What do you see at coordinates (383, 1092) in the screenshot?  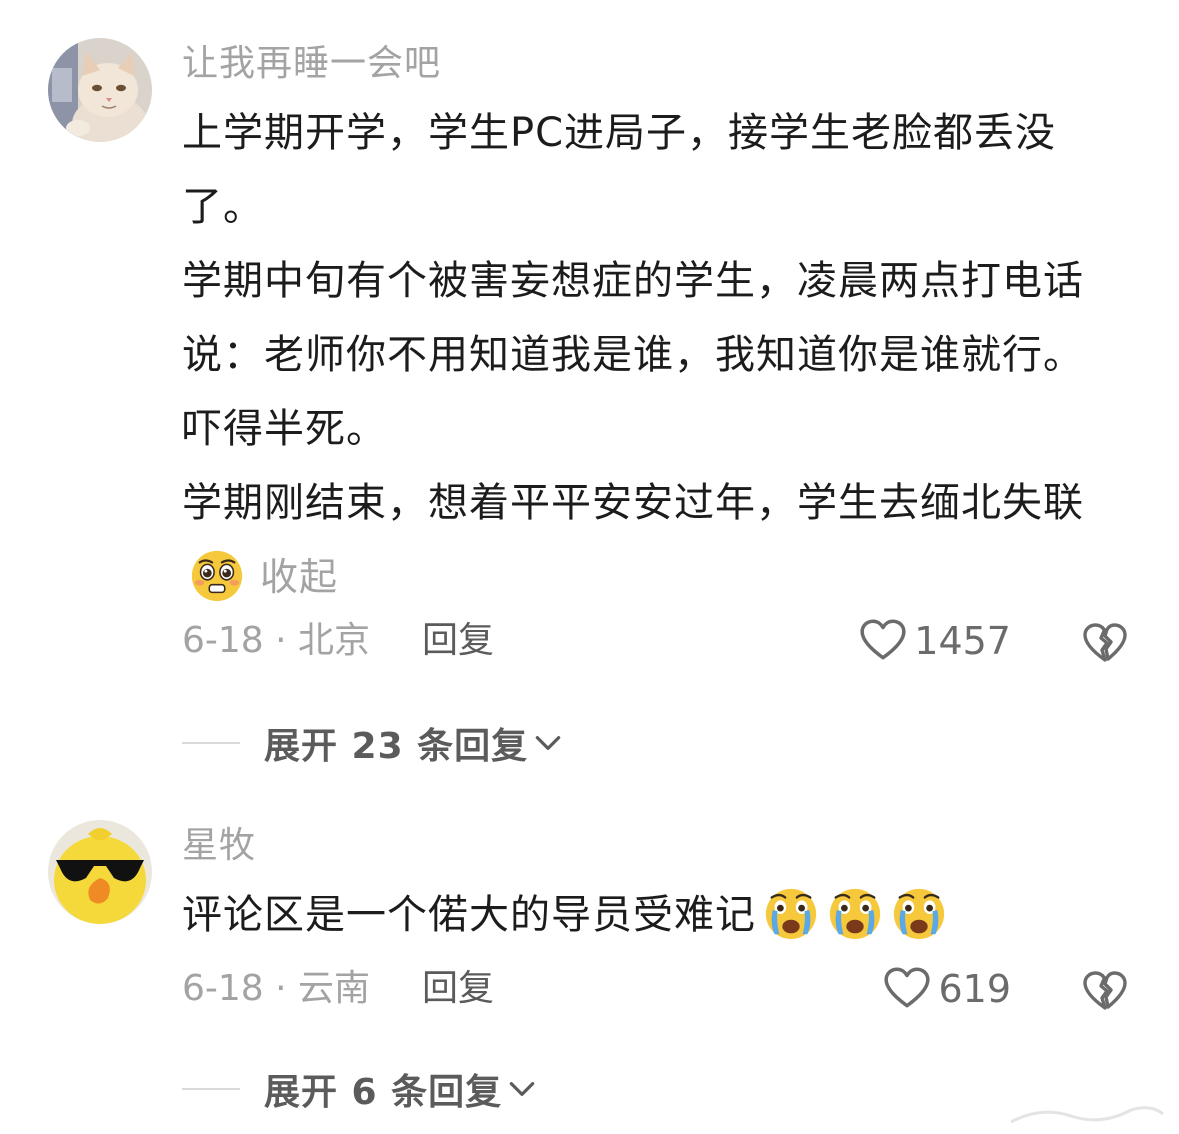 I see `expand-replies-label: 展开 6 条回复` at bounding box center [383, 1092].